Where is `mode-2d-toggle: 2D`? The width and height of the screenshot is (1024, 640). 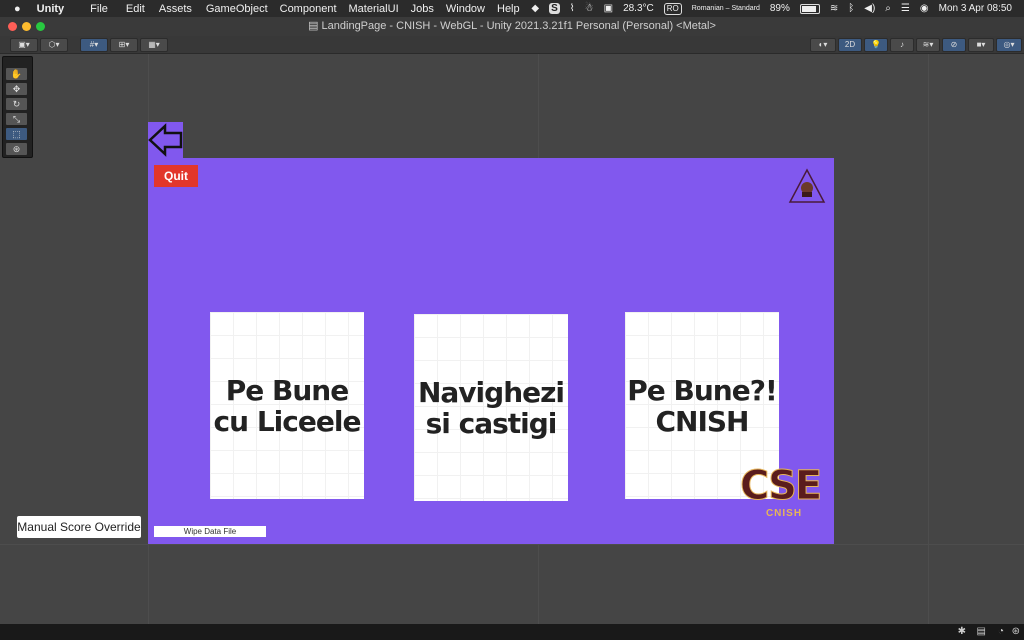
mode-2d-toggle: 2D is located at coordinates (850, 45).